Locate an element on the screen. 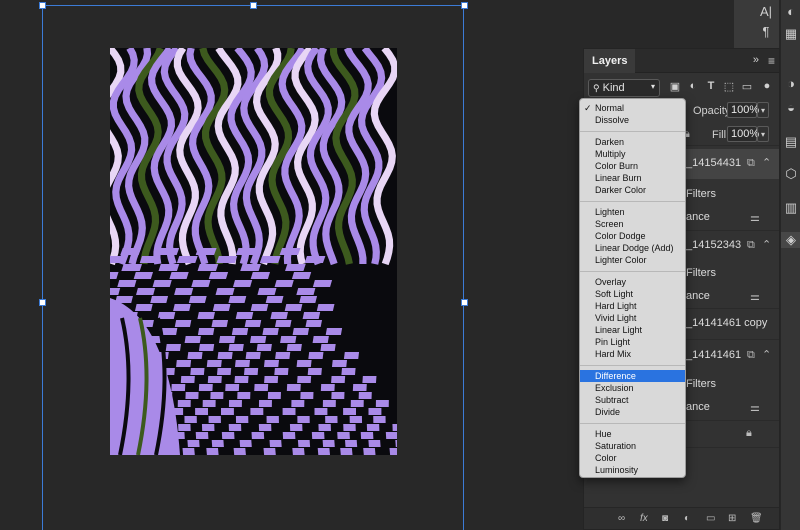  collapse-panel-button: » is located at coordinates (756, 60).